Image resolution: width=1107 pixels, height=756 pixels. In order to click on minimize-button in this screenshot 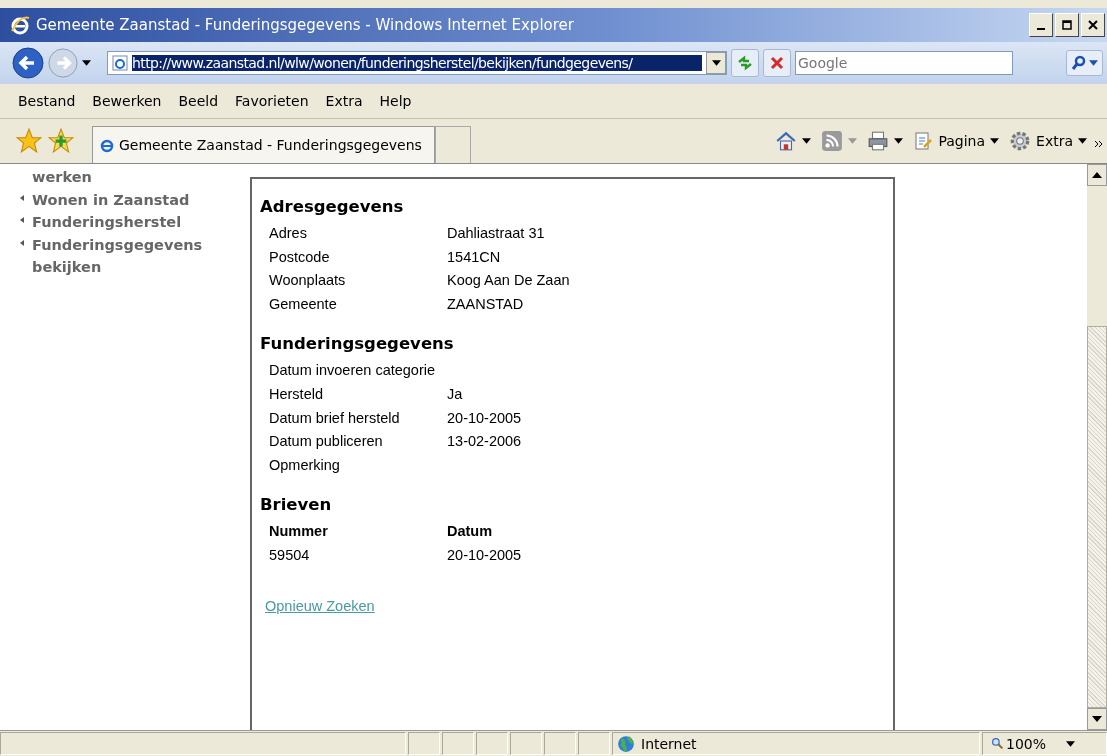, I will do `click(1041, 25)`.